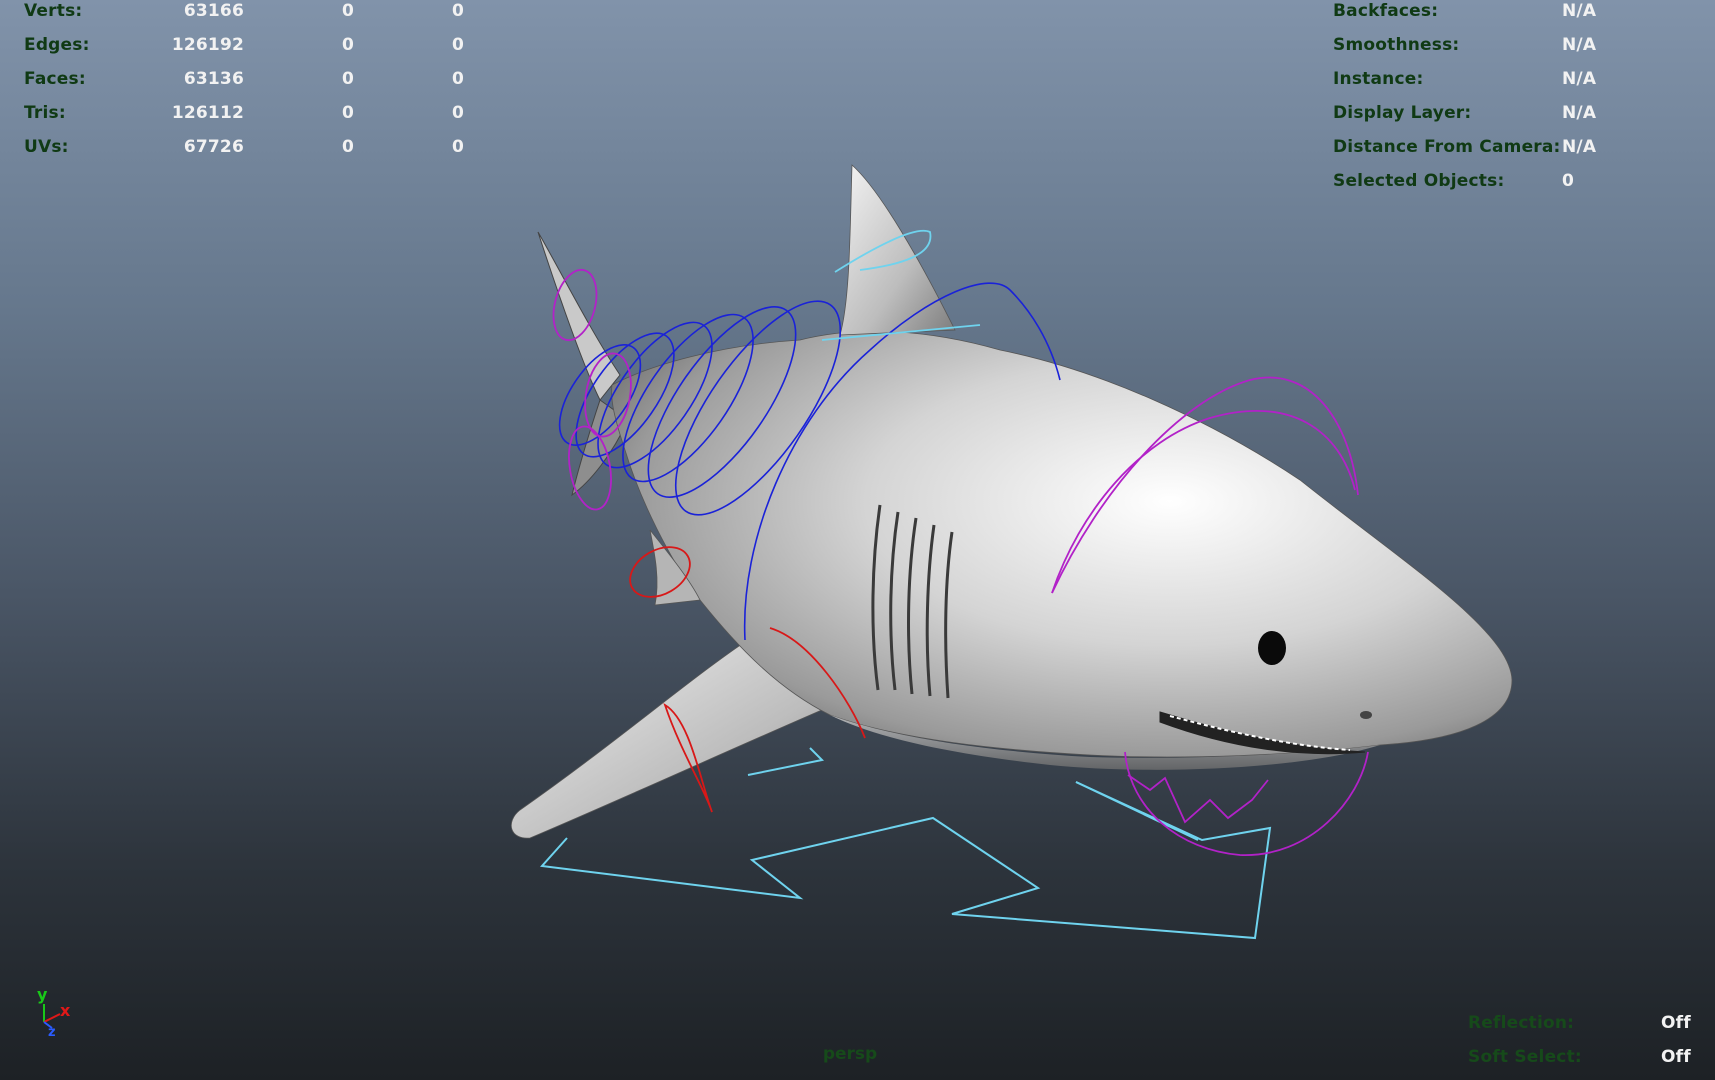 Image resolution: width=1715 pixels, height=1080 pixels. Describe the element at coordinates (1498, 113) in the screenshot. I see `info-row: Display Layer: N/A` at that location.